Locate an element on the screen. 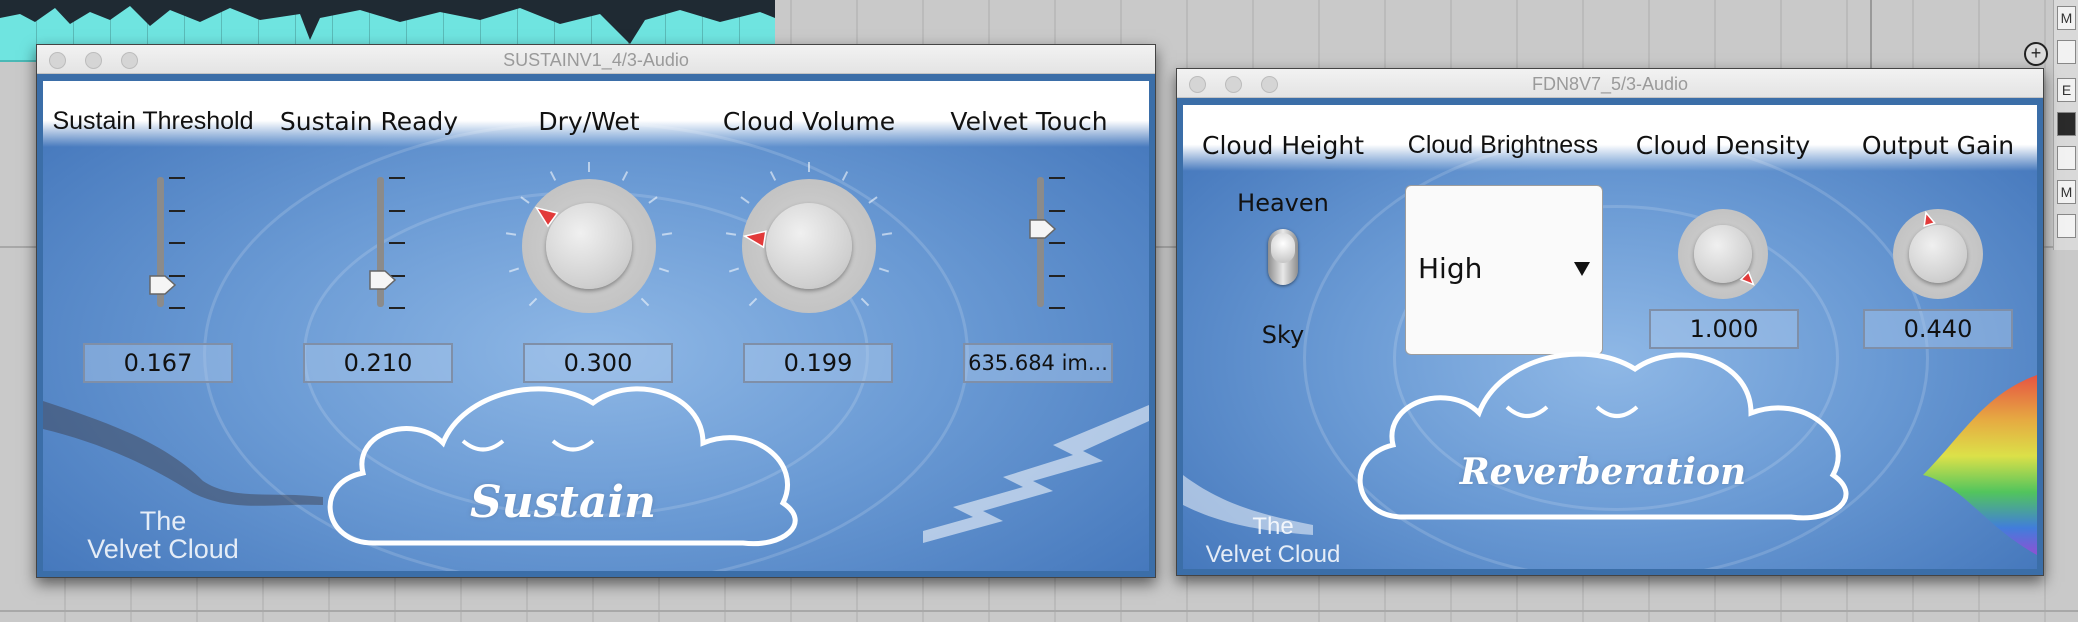  velvet-touch-slider is located at coordinates (1043, 247).